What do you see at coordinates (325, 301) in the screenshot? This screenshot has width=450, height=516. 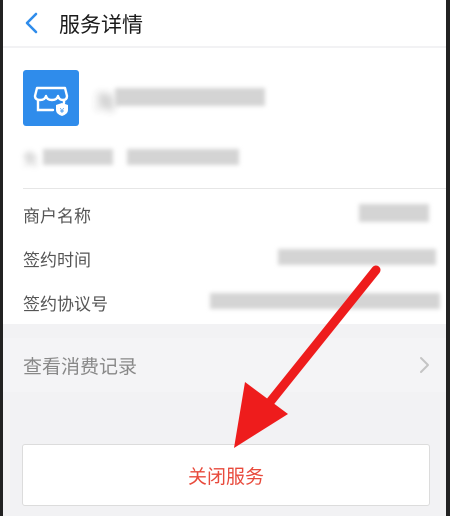 I see `row-value-agreement-no` at bounding box center [325, 301].